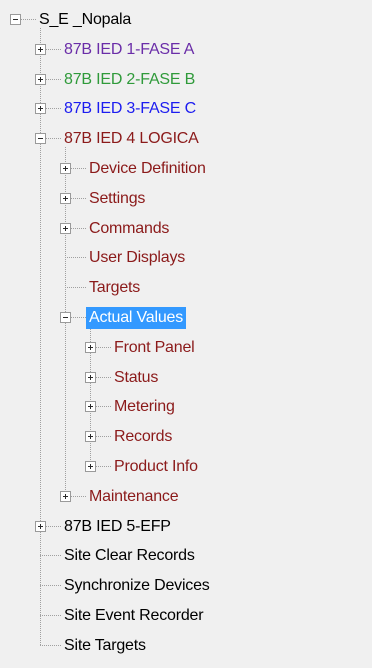 Image resolution: width=372 pixels, height=668 pixels. What do you see at coordinates (143, 437) in the screenshot?
I see `tree-node-label: Records` at bounding box center [143, 437].